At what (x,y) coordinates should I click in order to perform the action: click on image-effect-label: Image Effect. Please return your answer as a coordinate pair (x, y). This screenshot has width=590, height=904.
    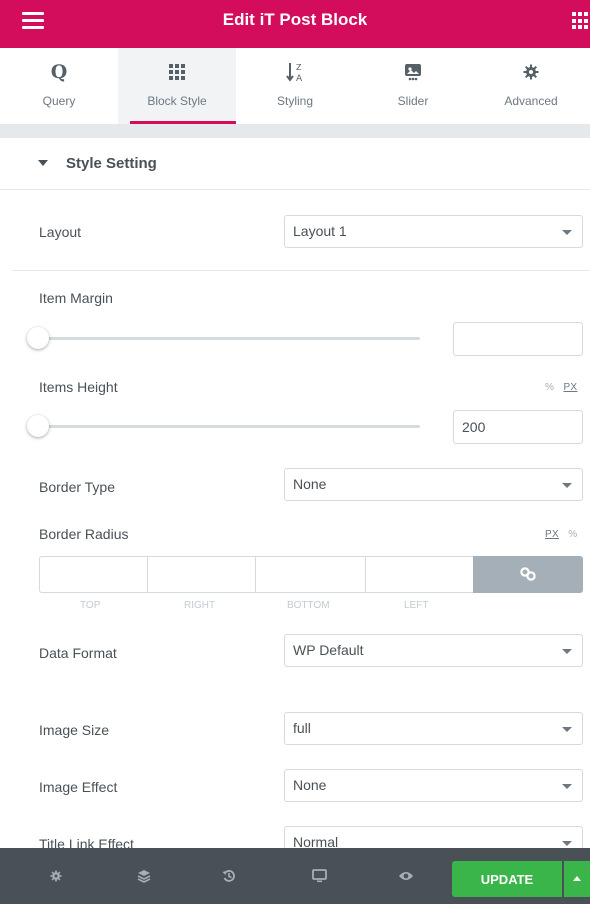
    Looking at the image, I should click on (78, 787).